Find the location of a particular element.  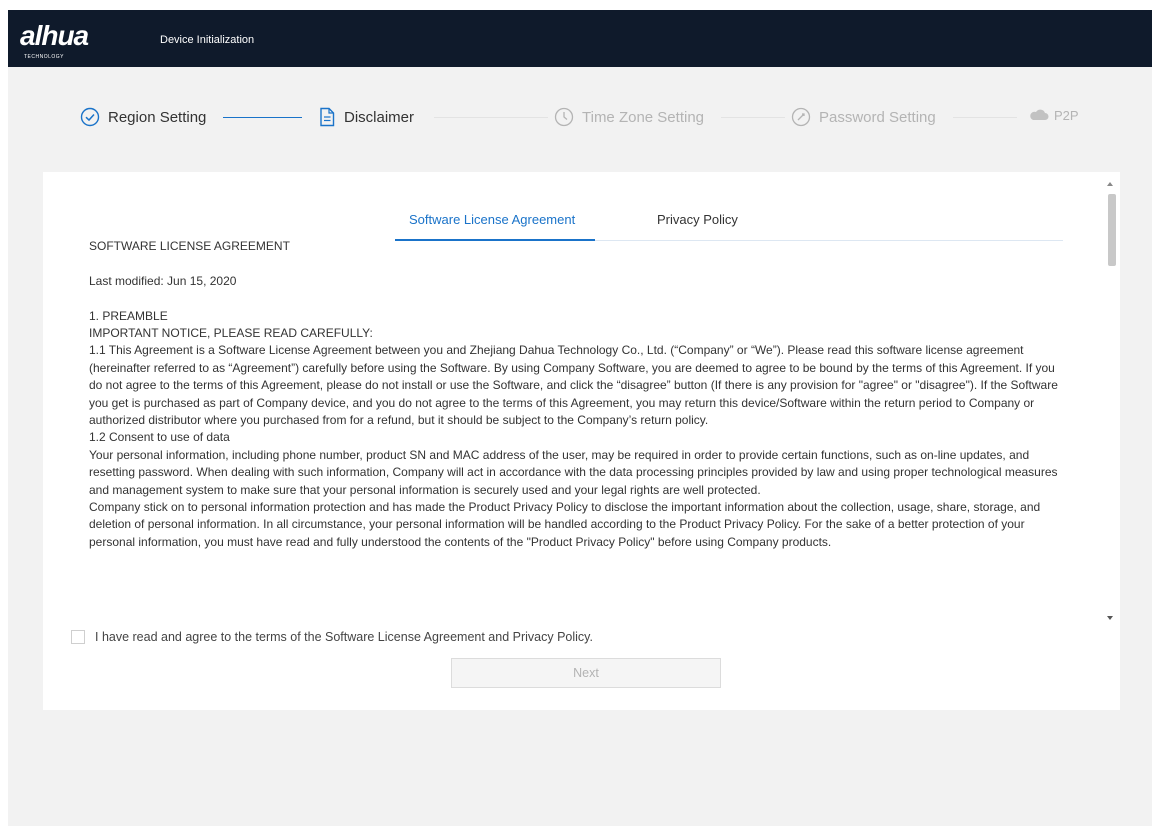

dahua-logo: alhua is located at coordinates (54, 35).